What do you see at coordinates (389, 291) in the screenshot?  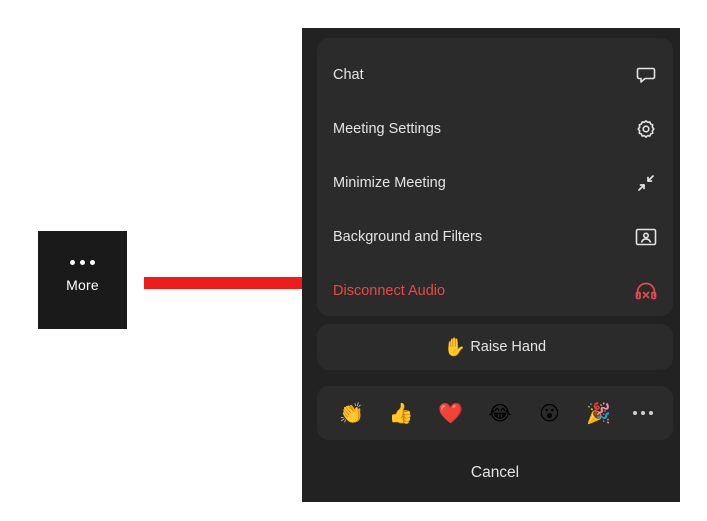 I see `menu-item-label: Disconnect Audio` at bounding box center [389, 291].